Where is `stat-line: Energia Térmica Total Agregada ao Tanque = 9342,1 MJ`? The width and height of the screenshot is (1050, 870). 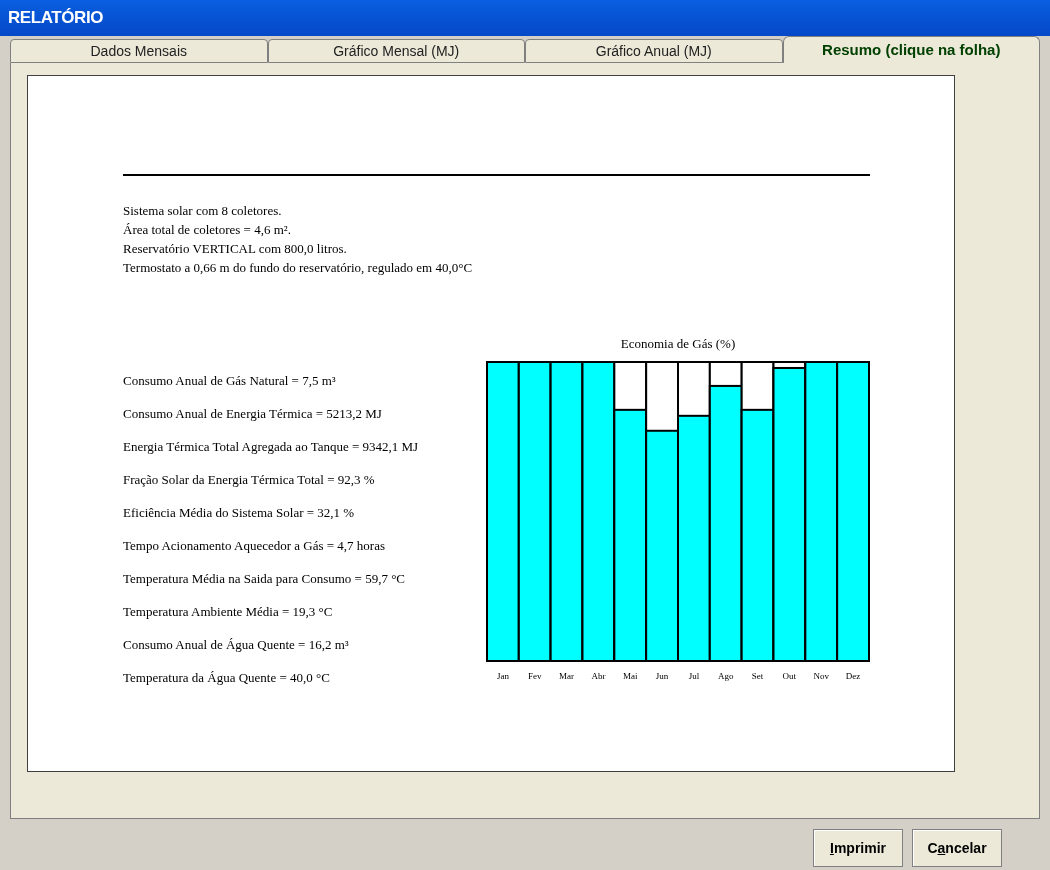
stat-line: Energia Térmica Total Agregada ao Tanque = 9342,1 MJ is located at coordinates (271, 447).